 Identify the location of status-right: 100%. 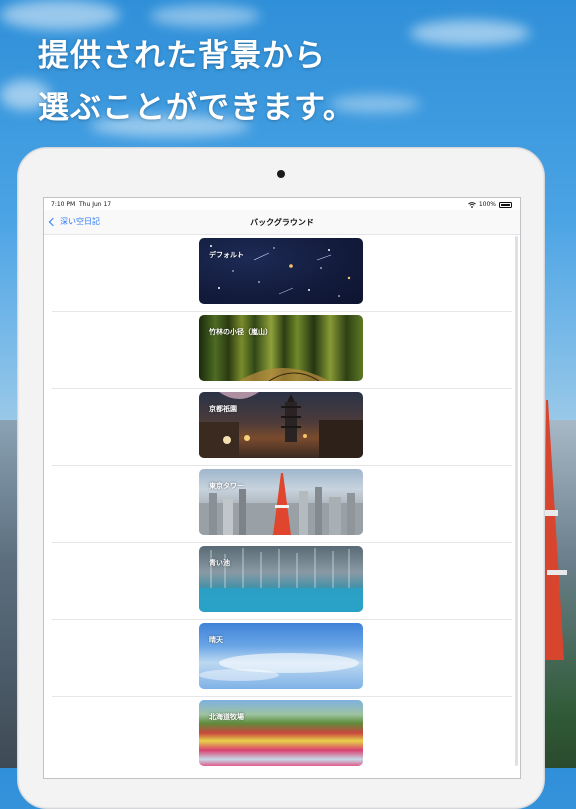
(490, 204).